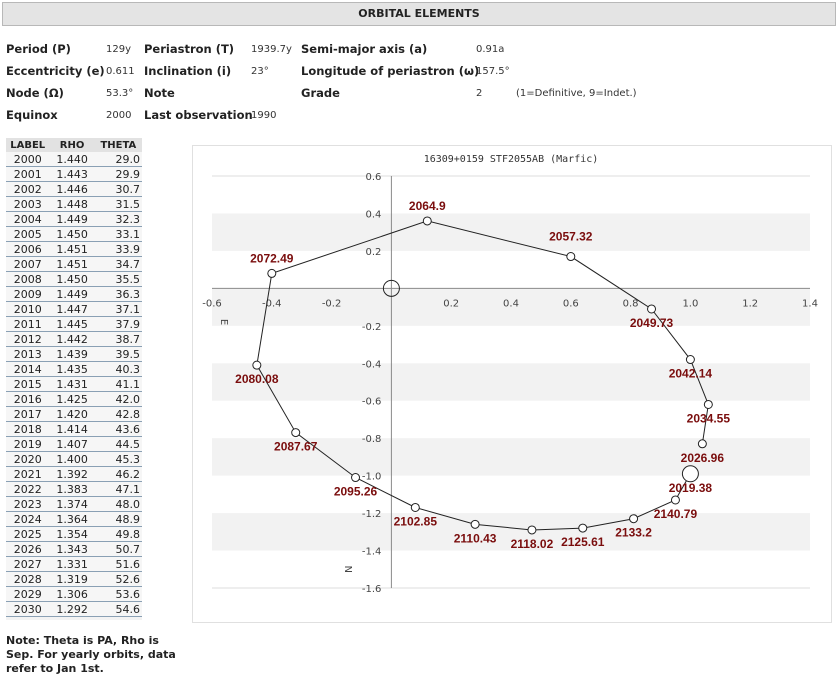 The height and width of the screenshot is (678, 839). Describe the element at coordinates (373, 214) in the screenshot. I see `y-tick-label: 0.4` at that location.